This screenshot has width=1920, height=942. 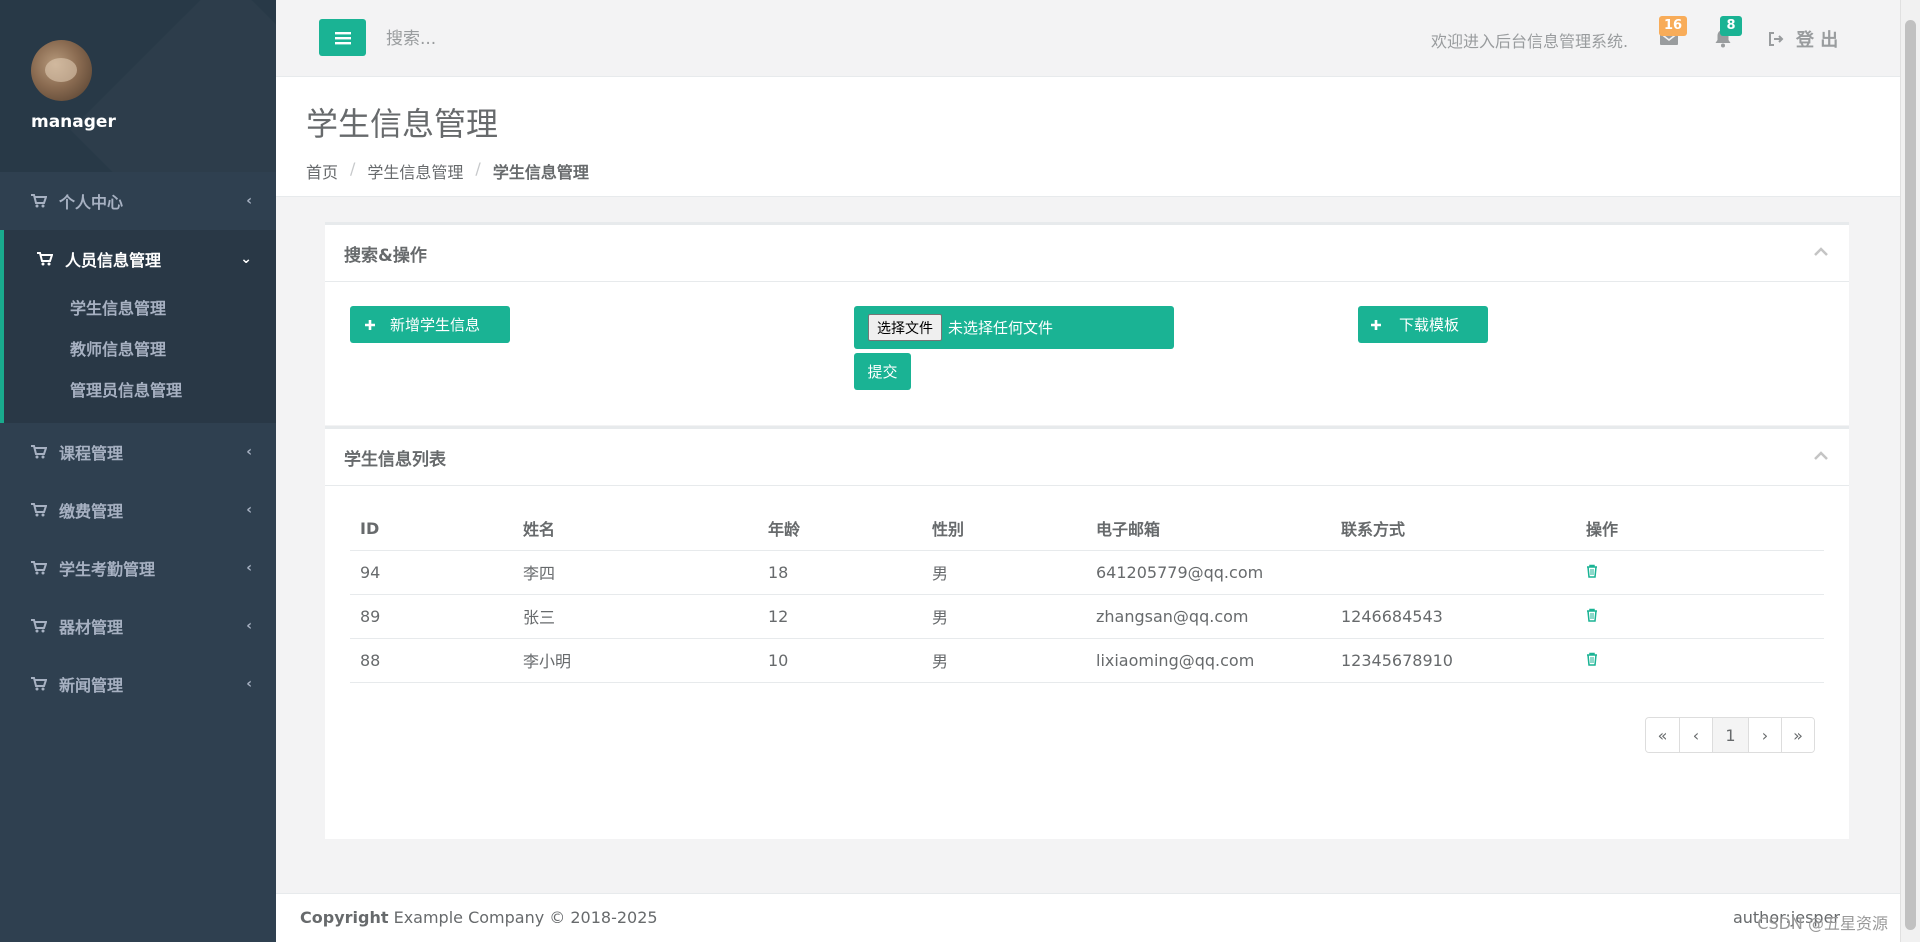 What do you see at coordinates (525, 917) in the screenshot?
I see `copyright-text: Example Company © 2018-2025` at bounding box center [525, 917].